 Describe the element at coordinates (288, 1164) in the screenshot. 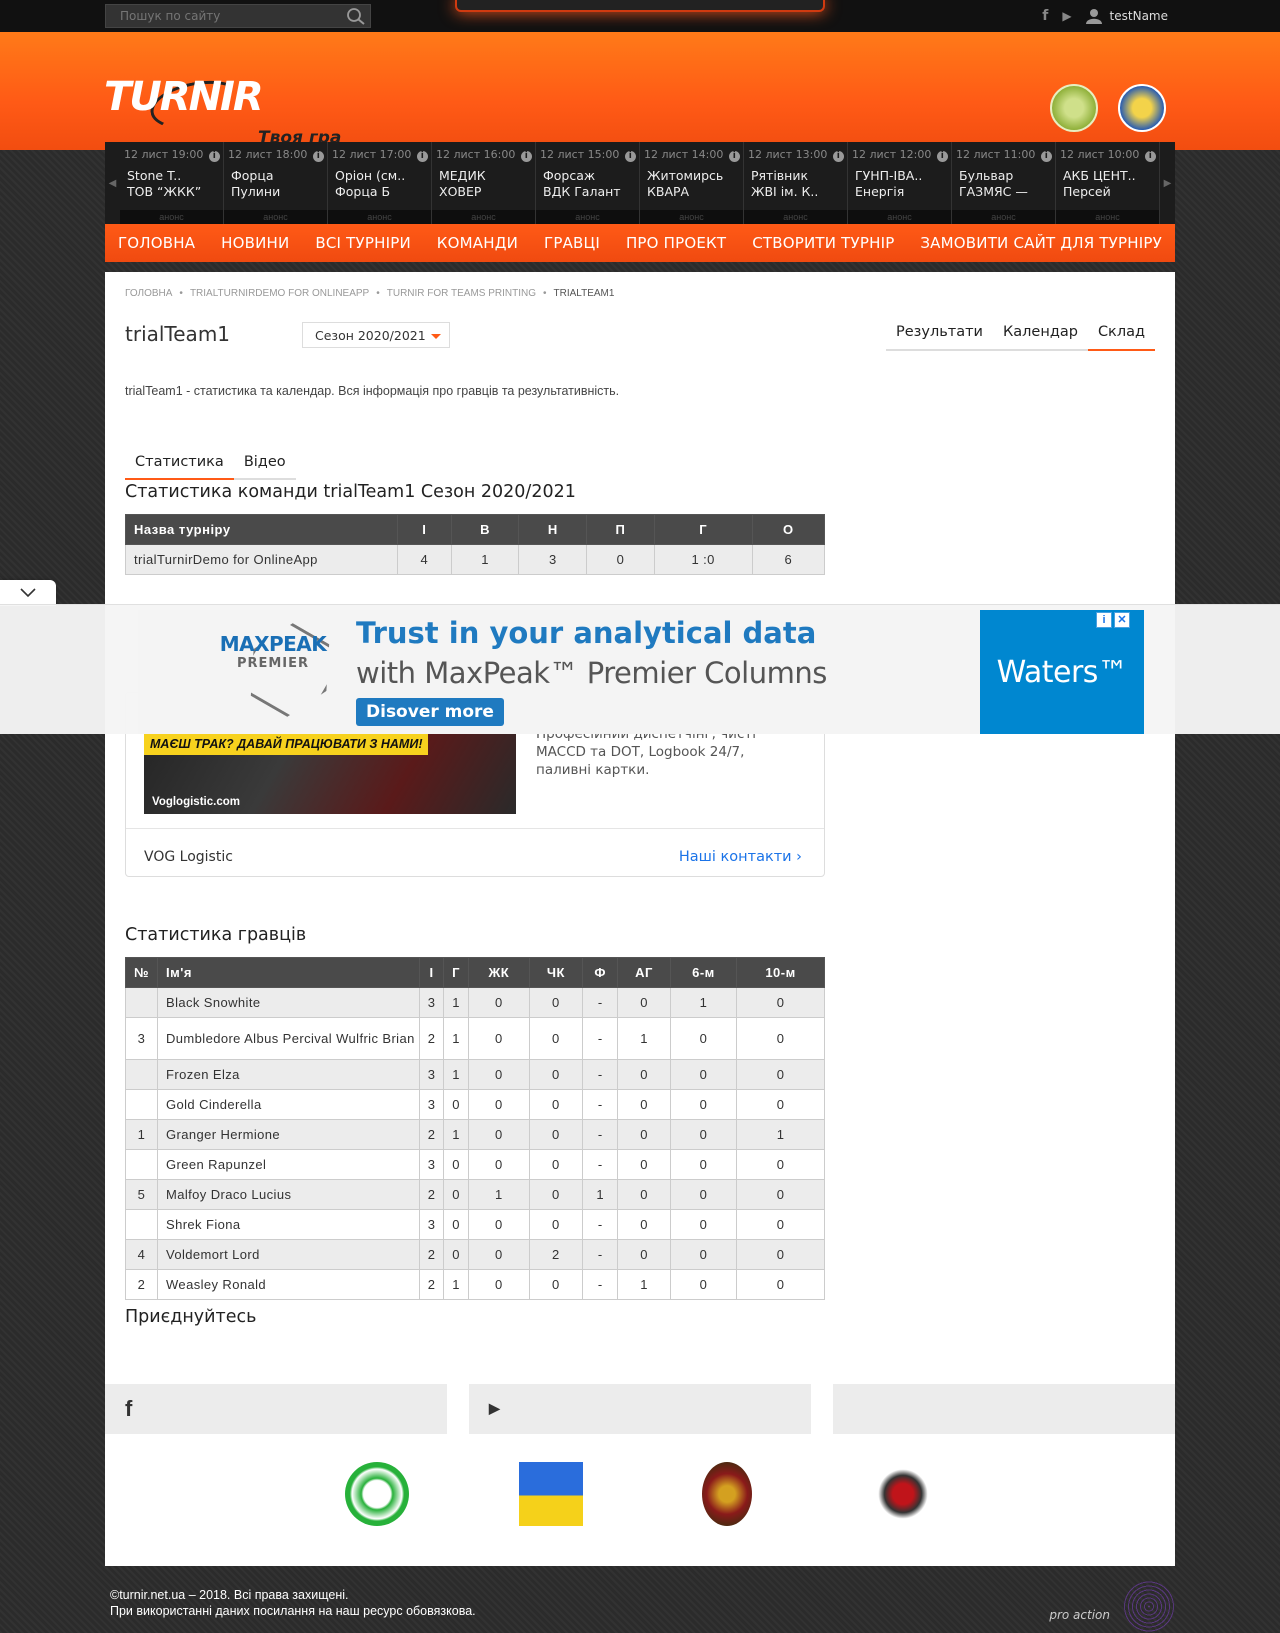

I see `player-name-link: Green Rapunzel` at that location.